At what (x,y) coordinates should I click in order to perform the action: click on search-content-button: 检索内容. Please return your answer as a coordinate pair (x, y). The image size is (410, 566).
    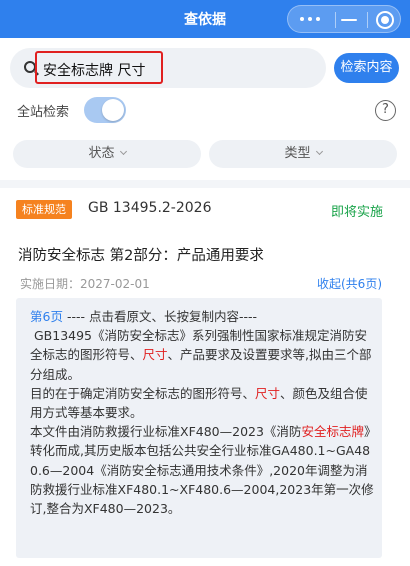
    Looking at the image, I should click on (366, 68).